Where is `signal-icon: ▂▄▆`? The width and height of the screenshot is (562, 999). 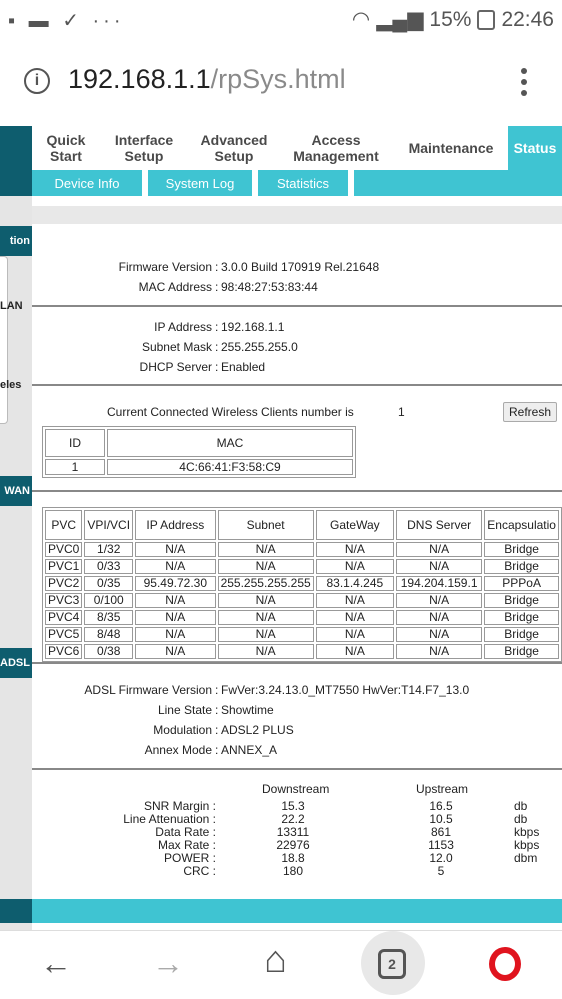
signal-icon: ▂▄▆ is located at coordinates (400, 19).